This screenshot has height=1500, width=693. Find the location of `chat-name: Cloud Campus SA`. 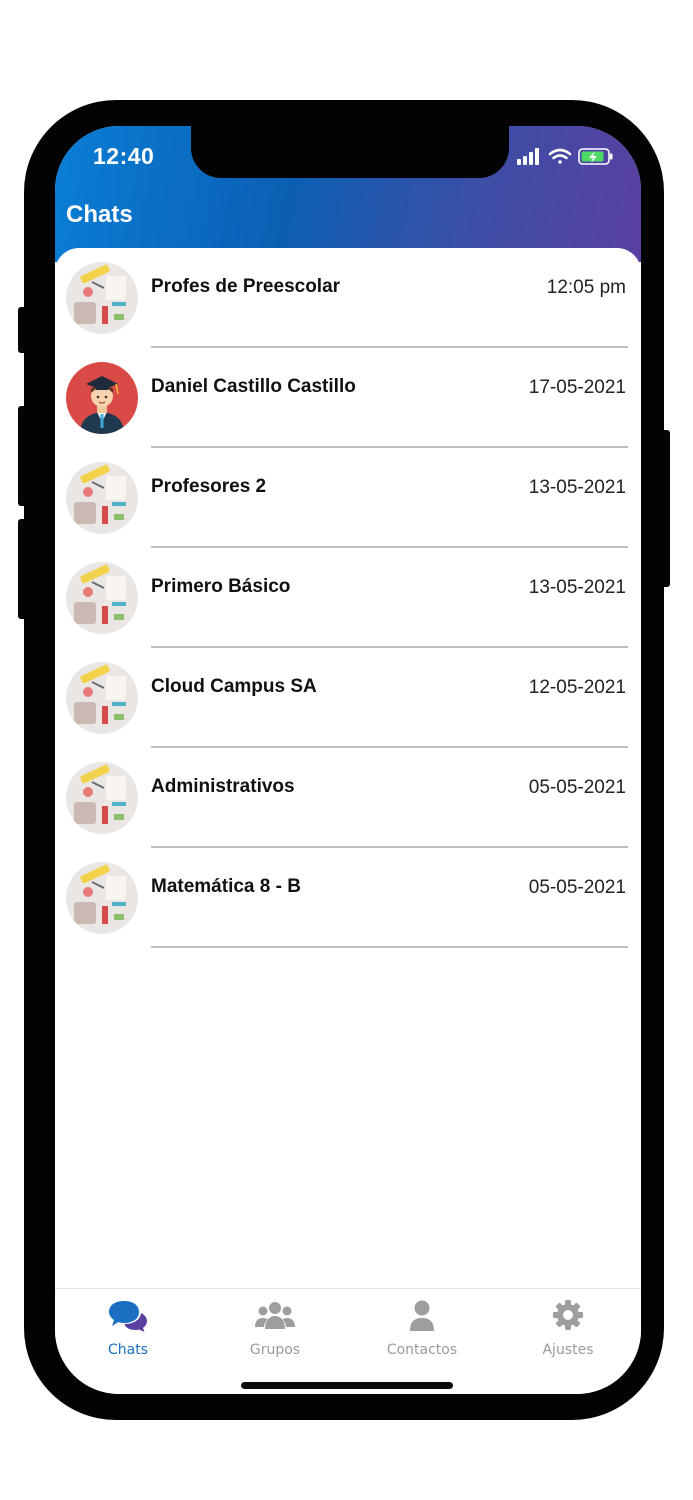

chat-name: Cloud Campus SA is located at coordinates (234, 686).